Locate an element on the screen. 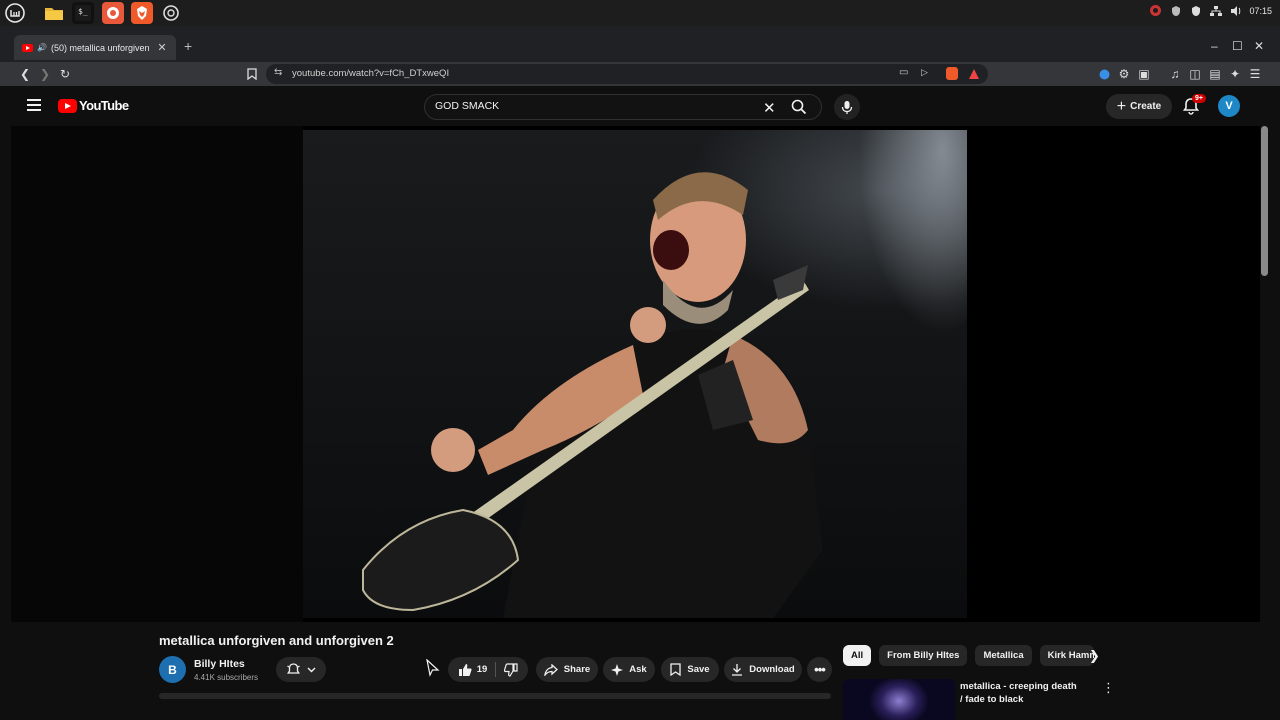 The height and width of the screenshot is (720, 1280). guide-menu-icon is located at coordinates (34, 105).